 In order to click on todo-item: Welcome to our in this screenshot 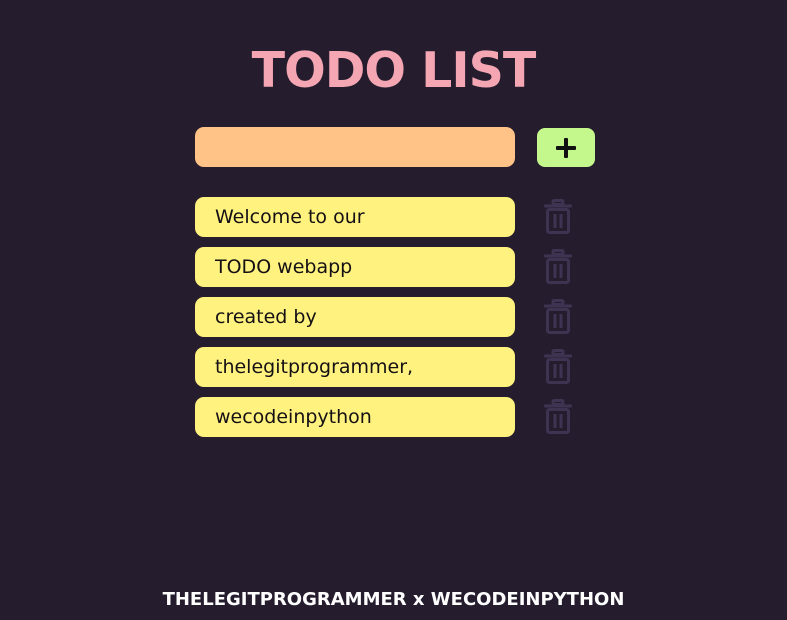, I will do `click(395, 217)`.